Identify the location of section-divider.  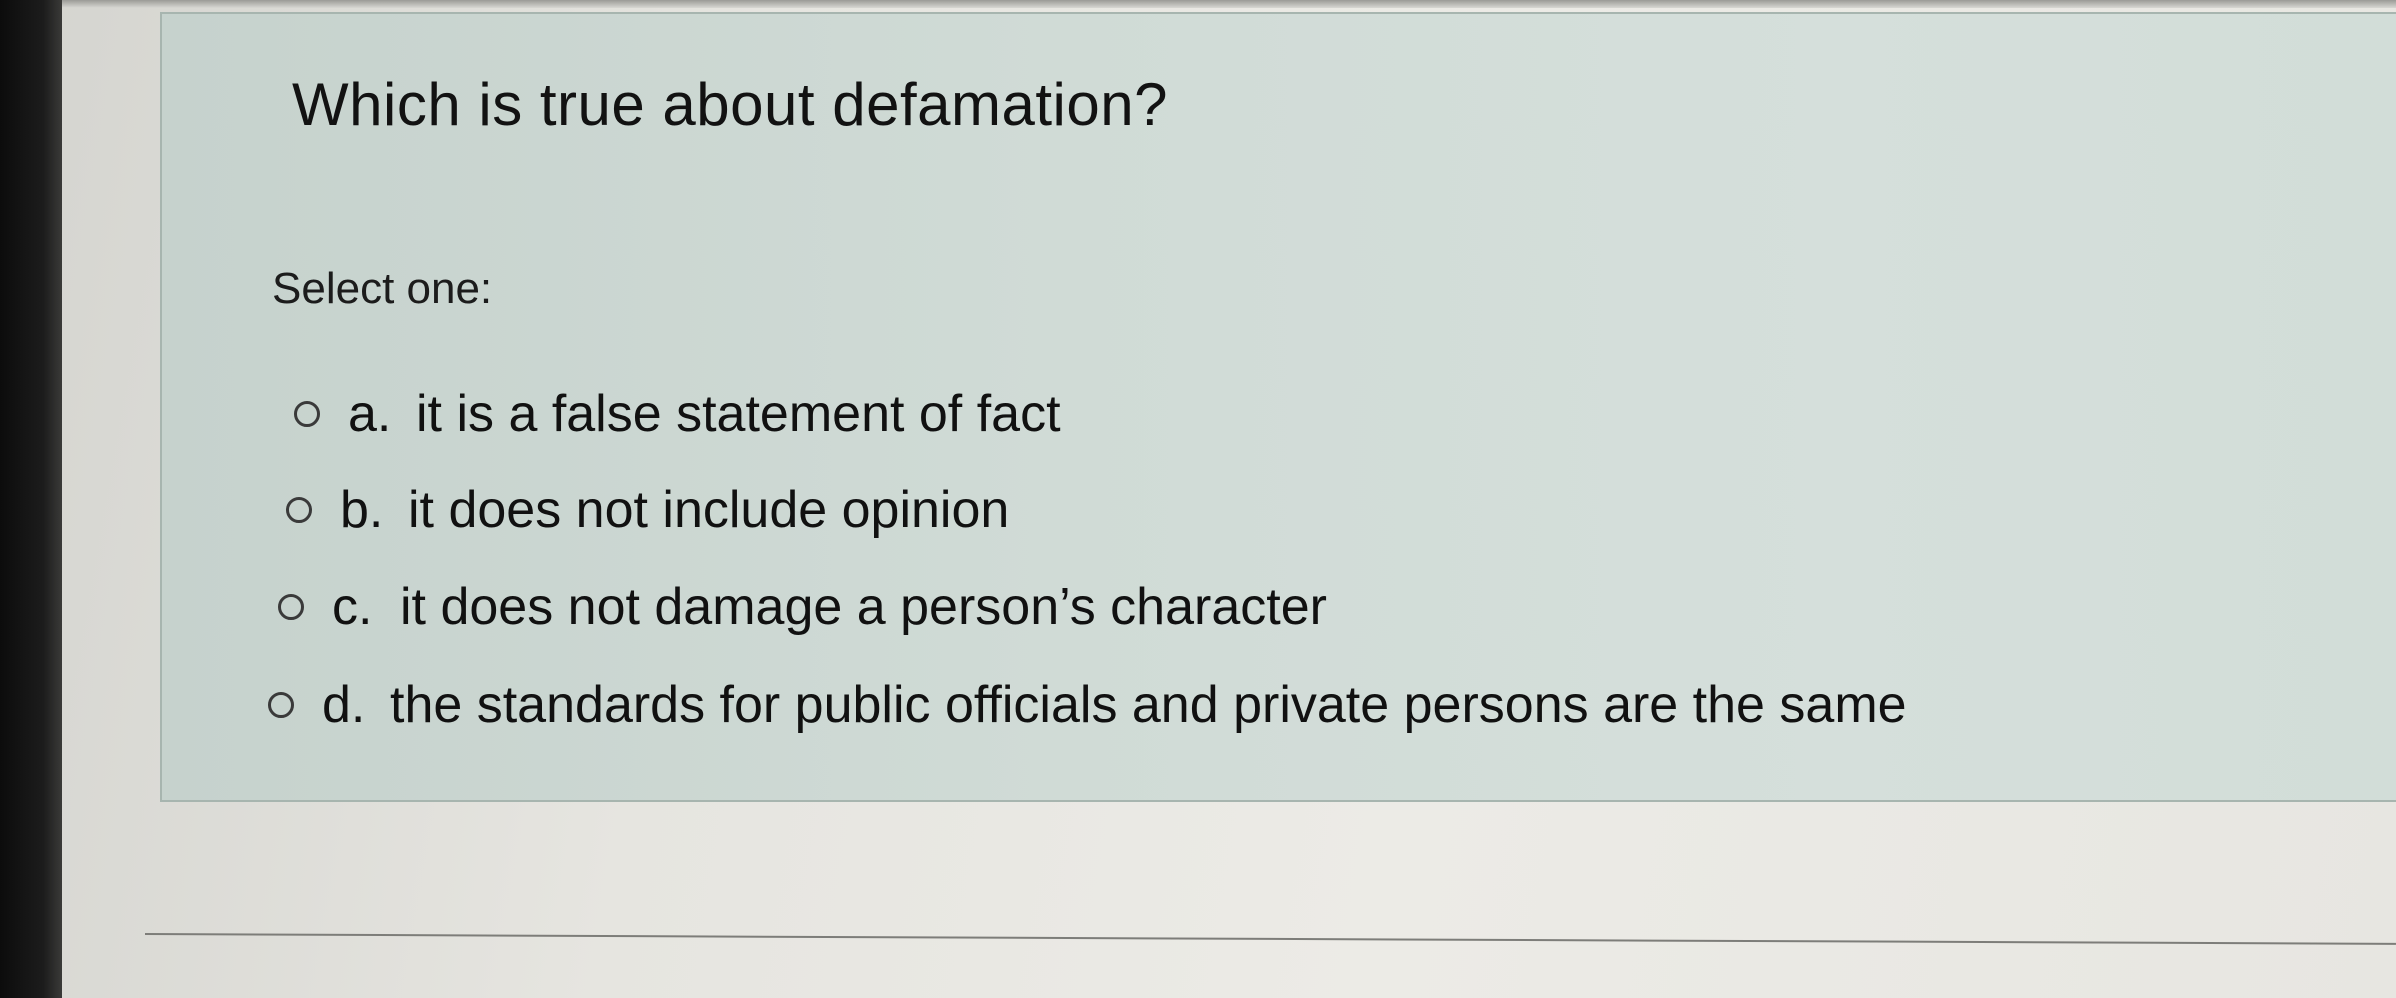
(1270, 939).